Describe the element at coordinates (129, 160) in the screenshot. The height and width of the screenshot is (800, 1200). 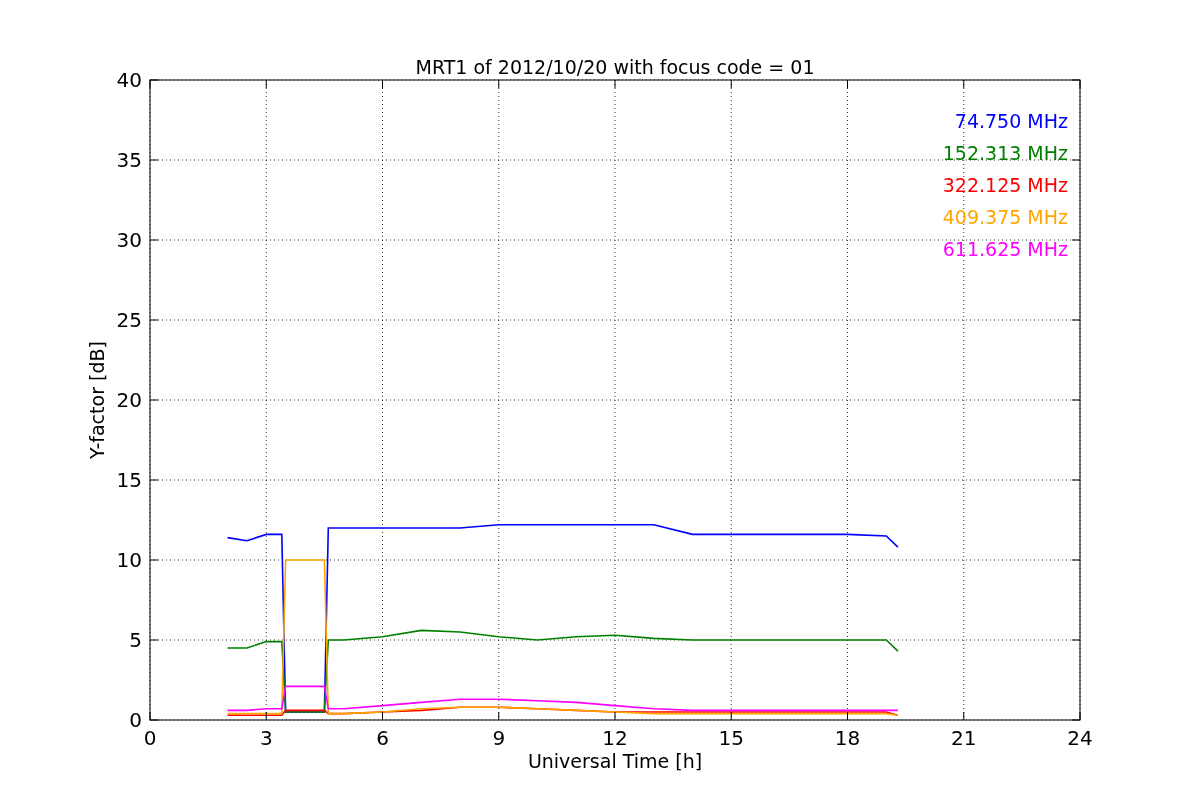
I see `y-tick-label: 35` at that location.